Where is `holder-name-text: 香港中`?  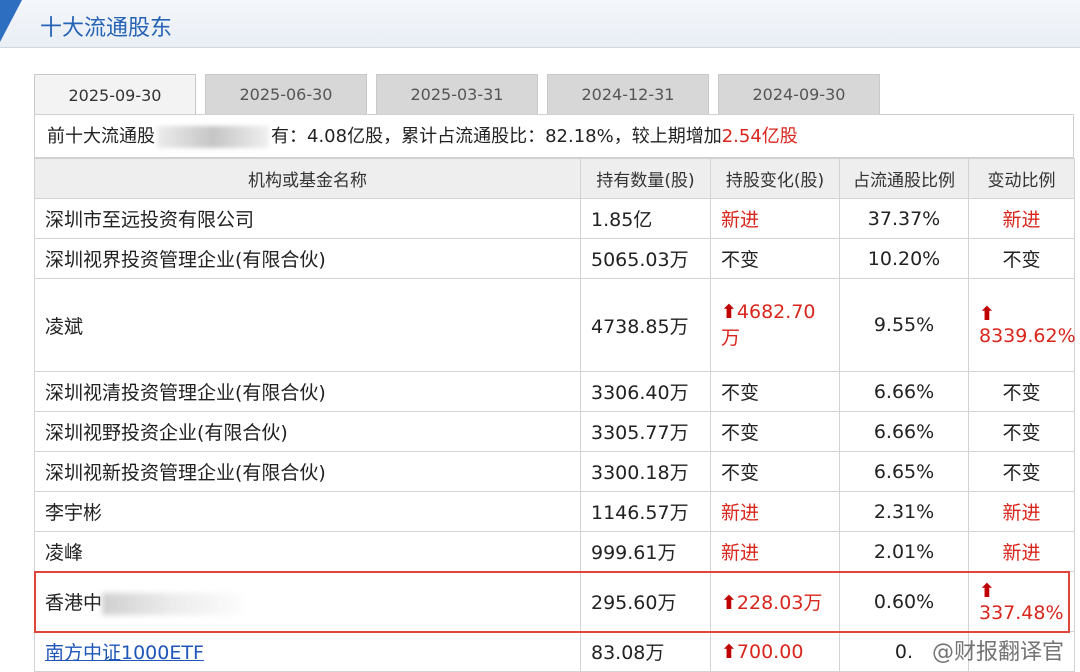 holder-name-text: 香港中 is located at coordinates (74, 603).